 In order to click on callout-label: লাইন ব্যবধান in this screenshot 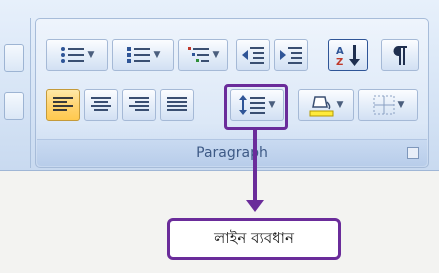, I will do `click(254, 237)`.